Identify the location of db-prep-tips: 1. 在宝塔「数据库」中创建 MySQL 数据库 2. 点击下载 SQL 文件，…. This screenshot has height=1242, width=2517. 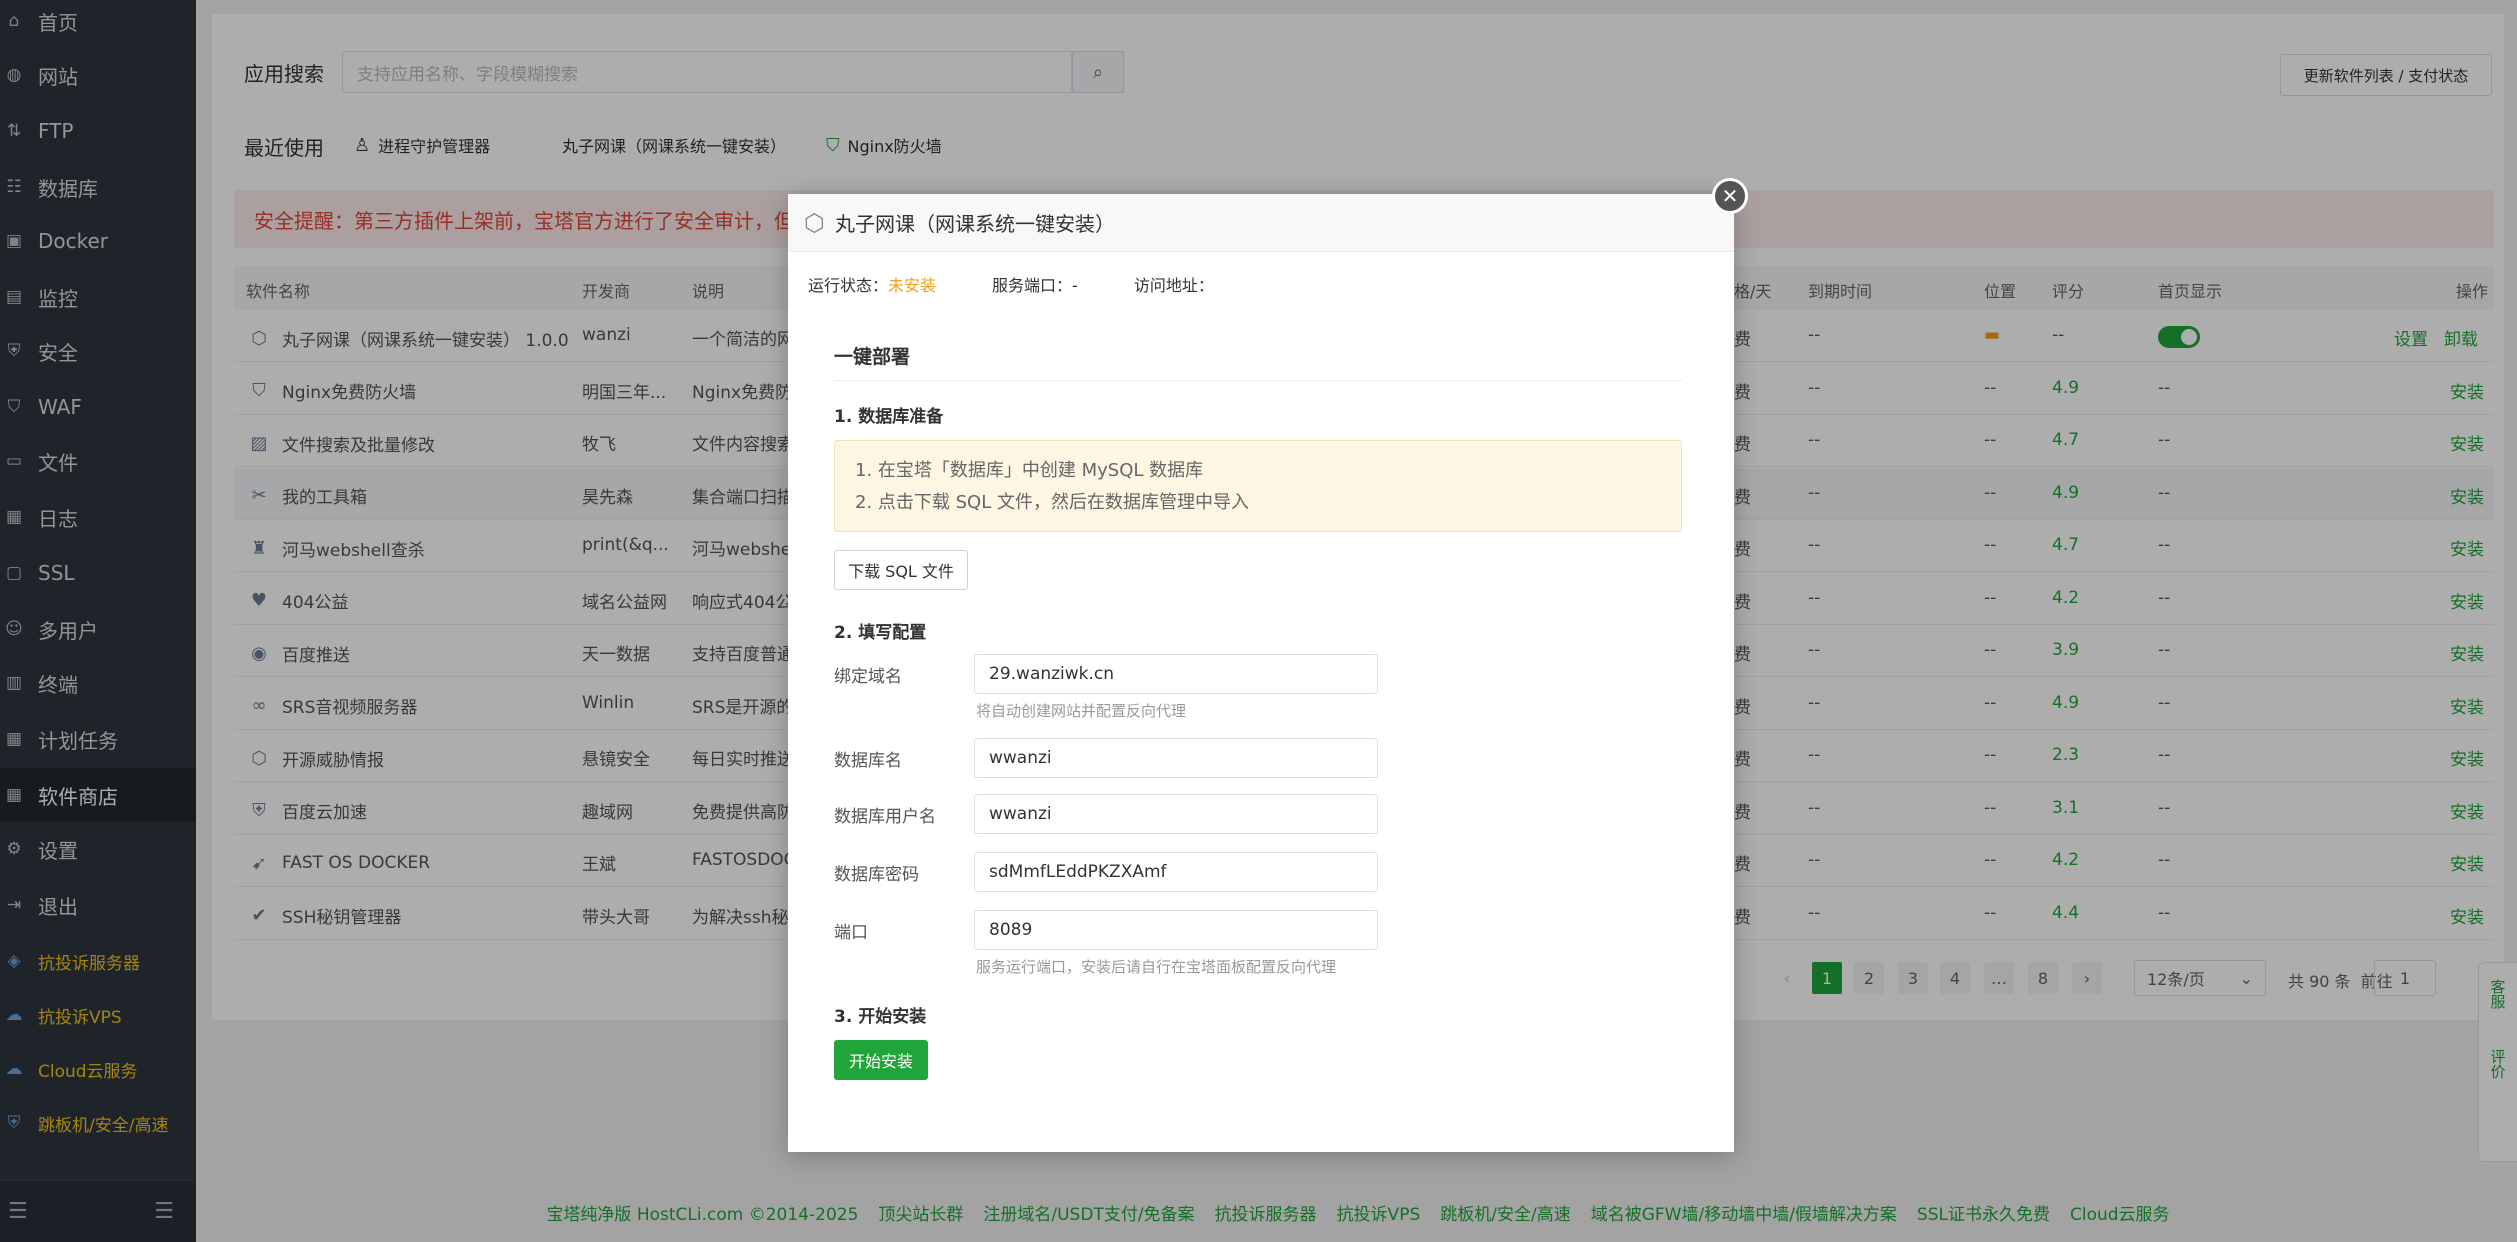
(1258, 486).